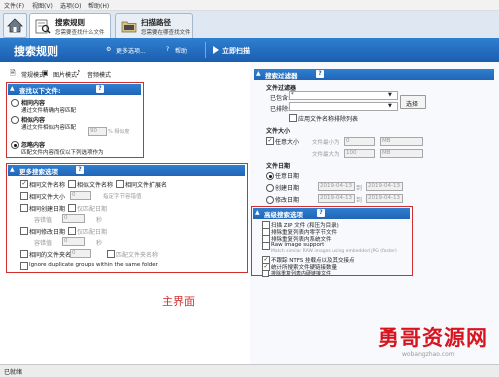 The image size is (499, 377). What do you see at coordinates (326, 143) in the screenshot?
I see `min-size-label: 文件最小为` at bounding box center [326, 143].